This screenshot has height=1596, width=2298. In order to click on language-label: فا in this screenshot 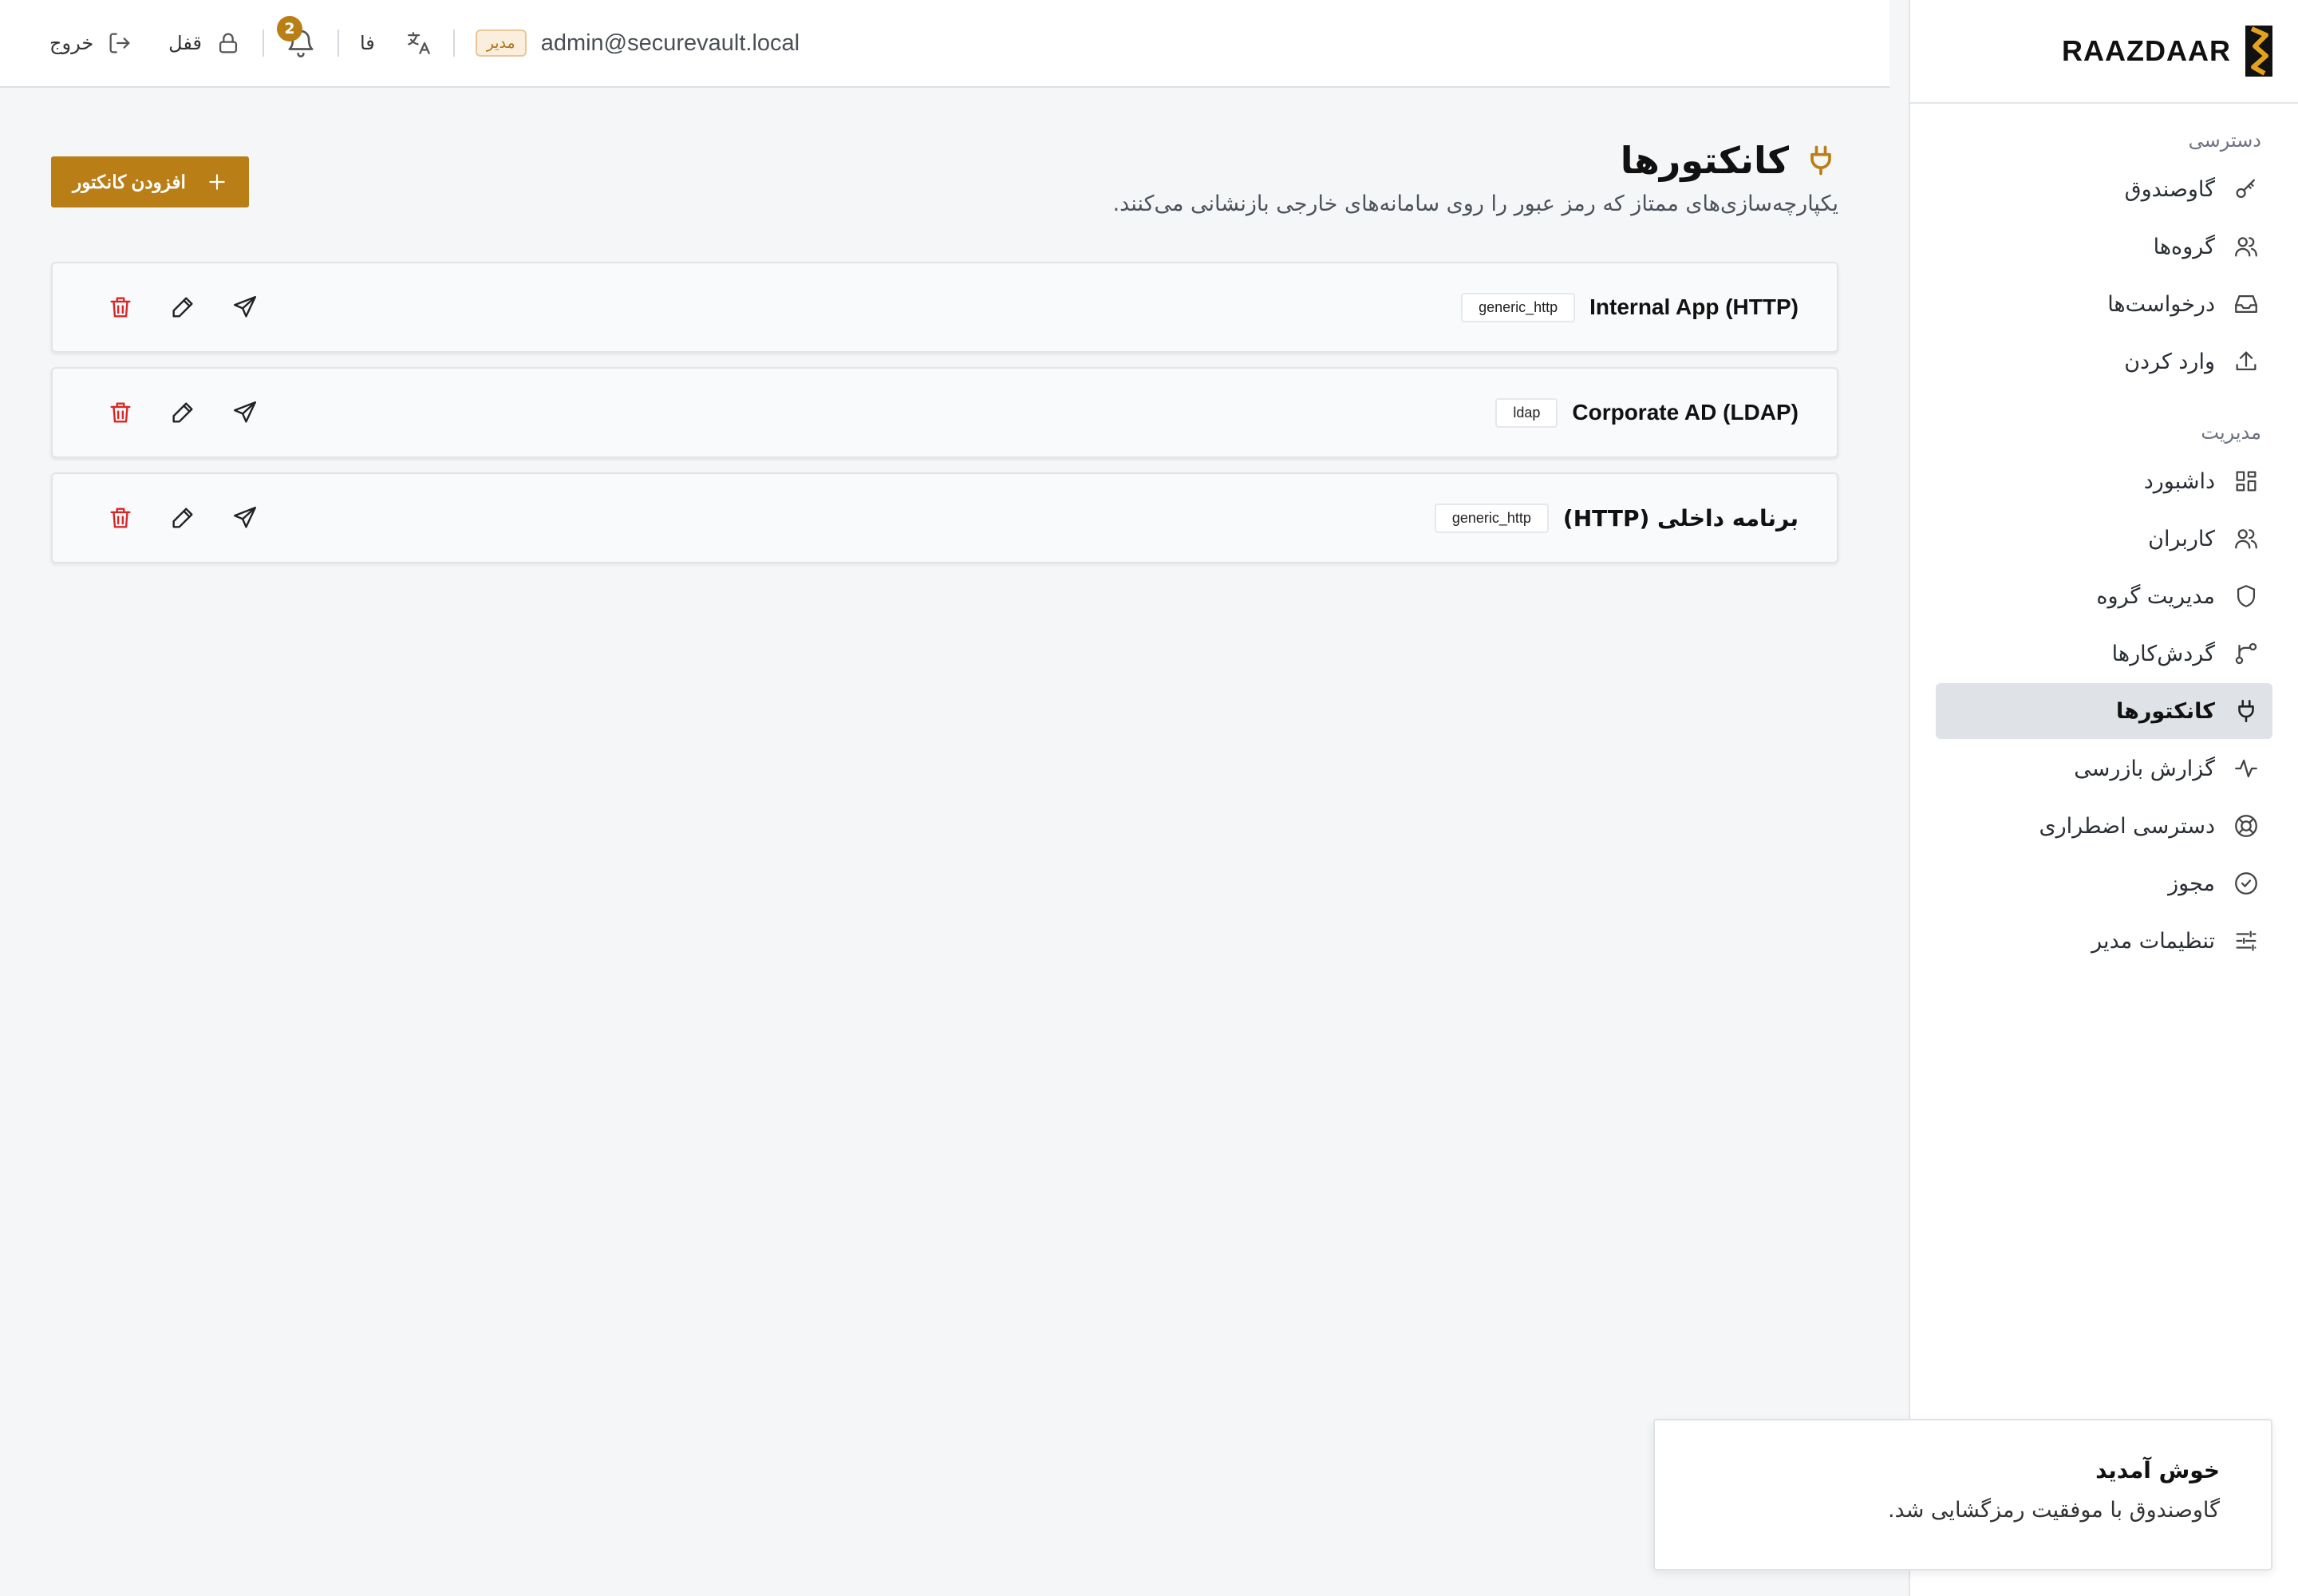, I will do `click(367, 43)`.